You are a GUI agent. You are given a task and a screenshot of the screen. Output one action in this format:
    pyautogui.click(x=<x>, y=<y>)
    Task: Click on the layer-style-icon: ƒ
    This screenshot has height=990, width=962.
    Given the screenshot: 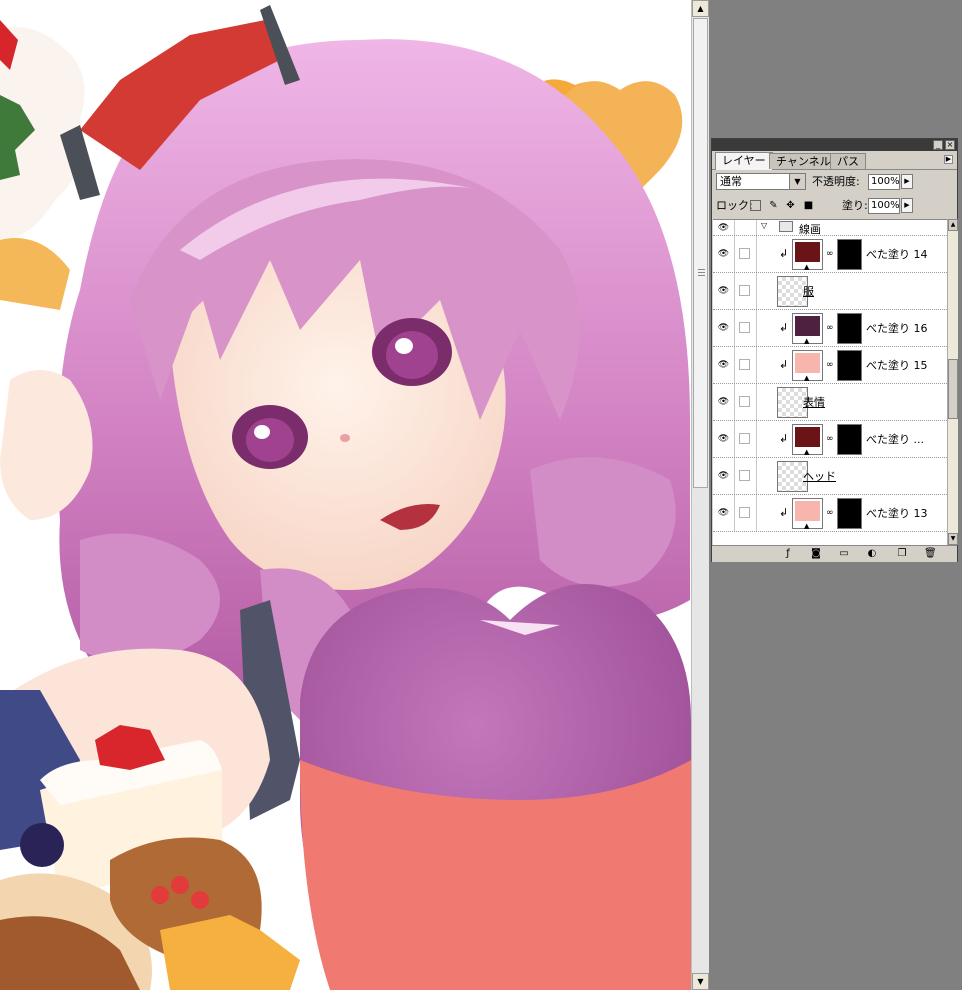 What is the action you would take?
    pyautogui.click(x=788, y=554)
    